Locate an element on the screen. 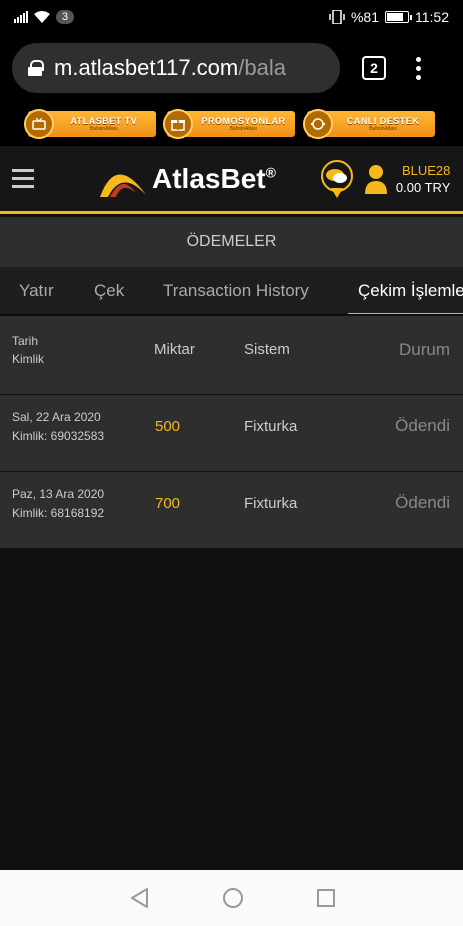 The height and width of the screenshot is (926, 463). home-icon is located at coordinates (232, 898).